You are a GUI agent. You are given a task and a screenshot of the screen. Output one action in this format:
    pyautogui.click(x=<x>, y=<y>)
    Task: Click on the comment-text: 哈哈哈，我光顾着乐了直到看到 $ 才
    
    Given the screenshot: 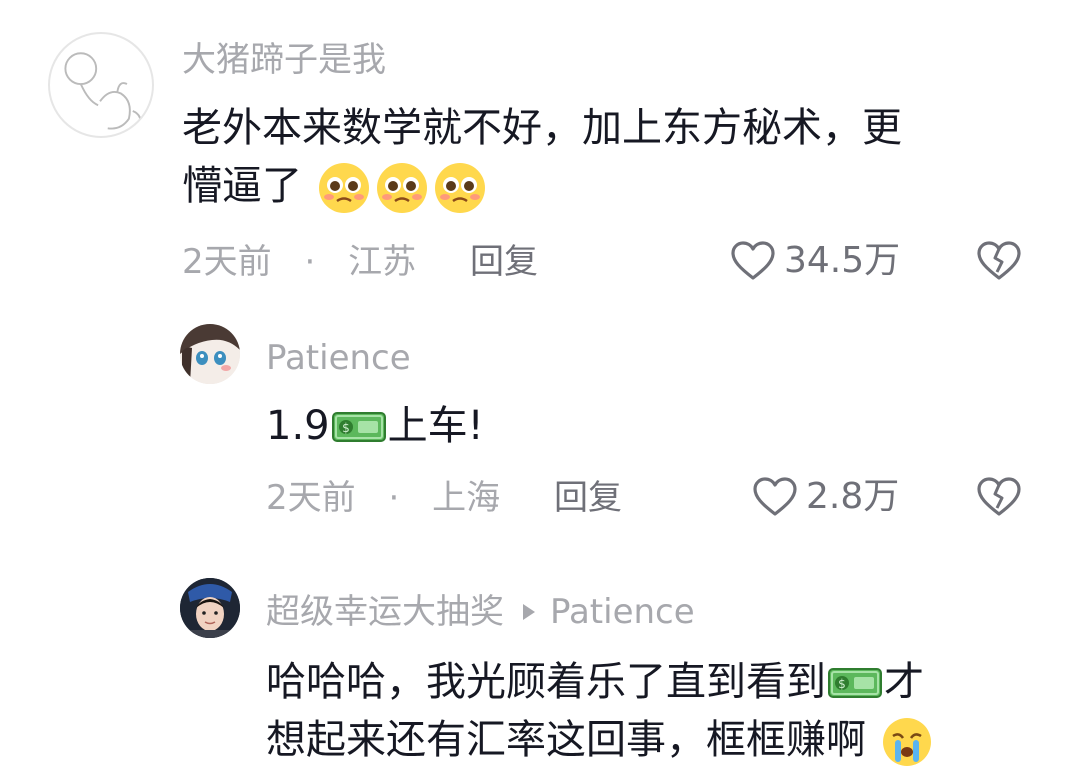 What is the action you would take?
    pyautogui.click(x=595, y=682)
    